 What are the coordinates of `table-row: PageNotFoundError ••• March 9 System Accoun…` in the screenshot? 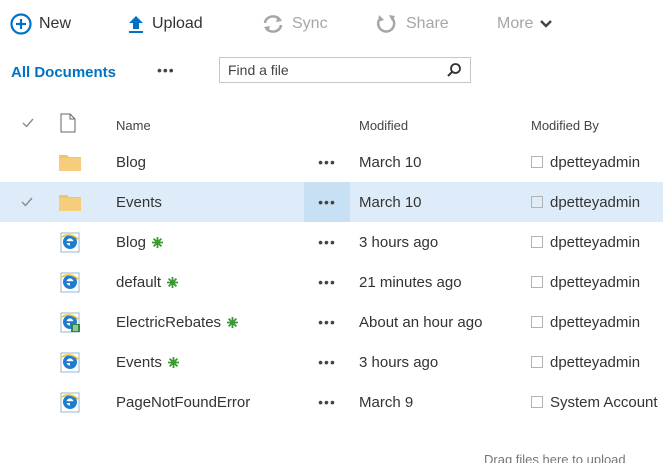 It's located at (331, 402).